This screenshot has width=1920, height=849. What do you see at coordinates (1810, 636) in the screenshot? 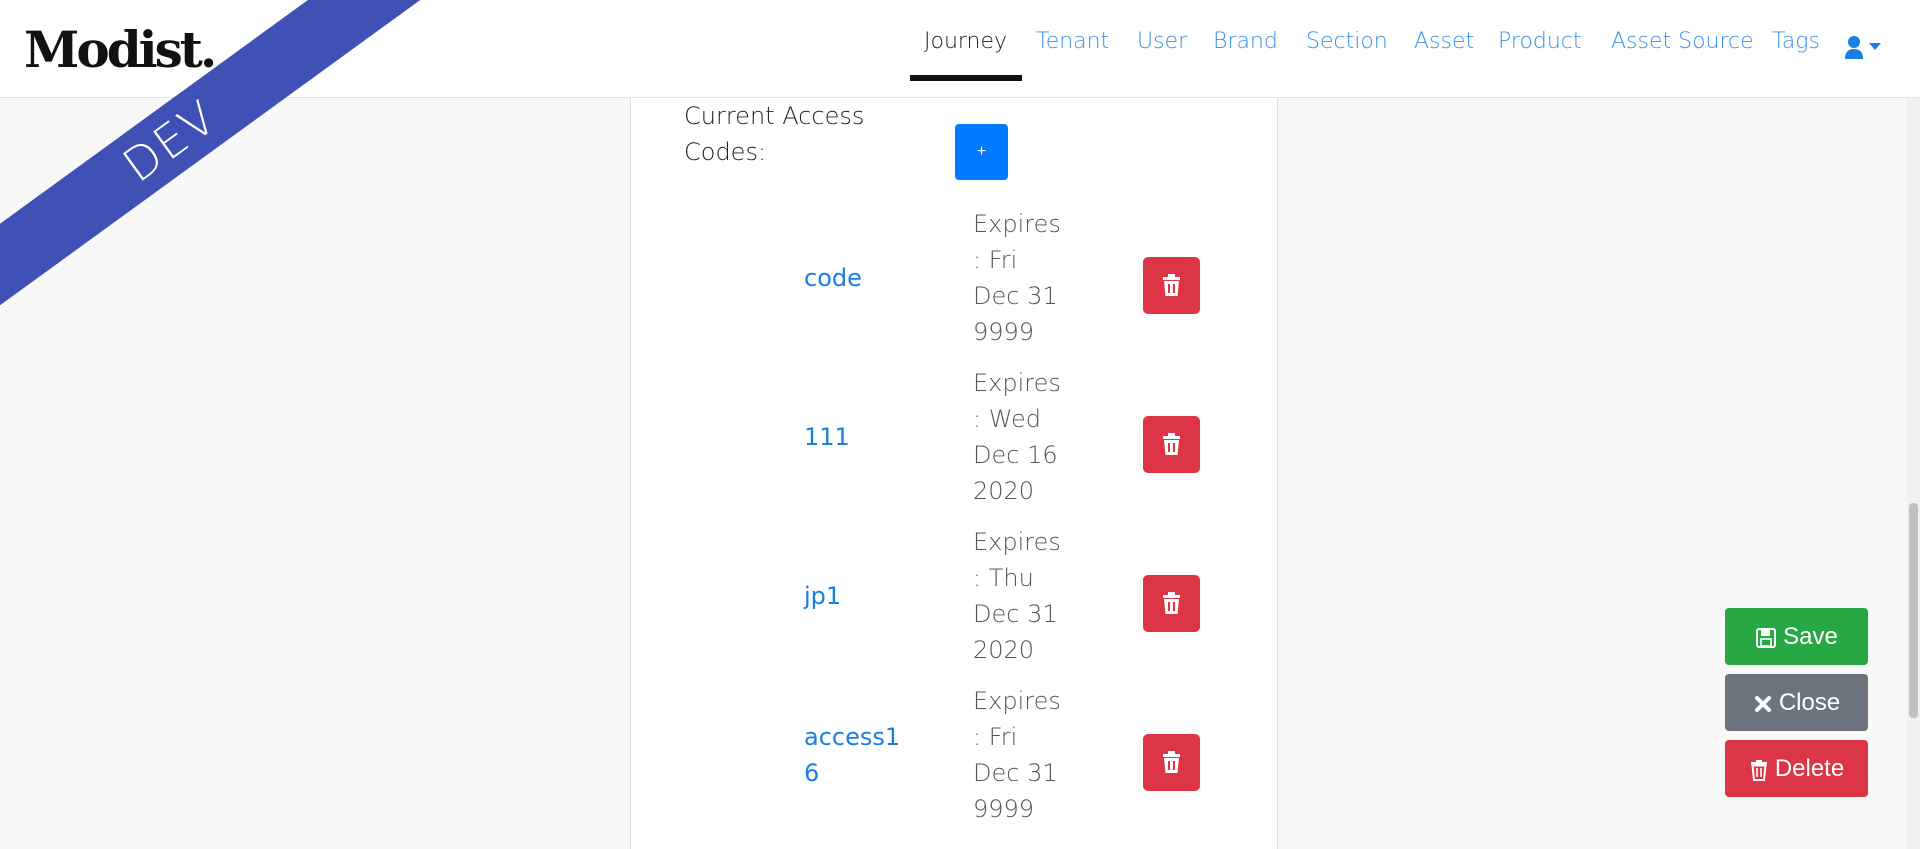
I see `save-label: Save` at bounding box center [1810, 636].